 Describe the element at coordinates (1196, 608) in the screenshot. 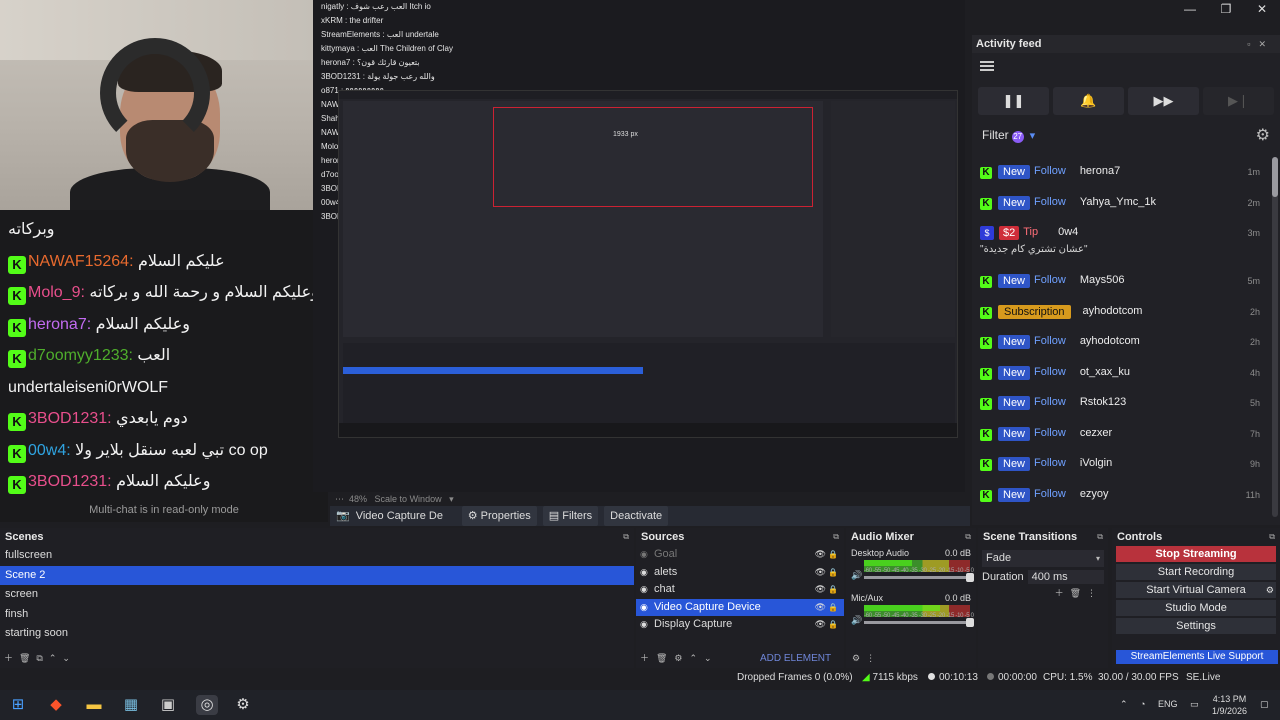

I see `studio-mode-button: Studio Mode` at that location.